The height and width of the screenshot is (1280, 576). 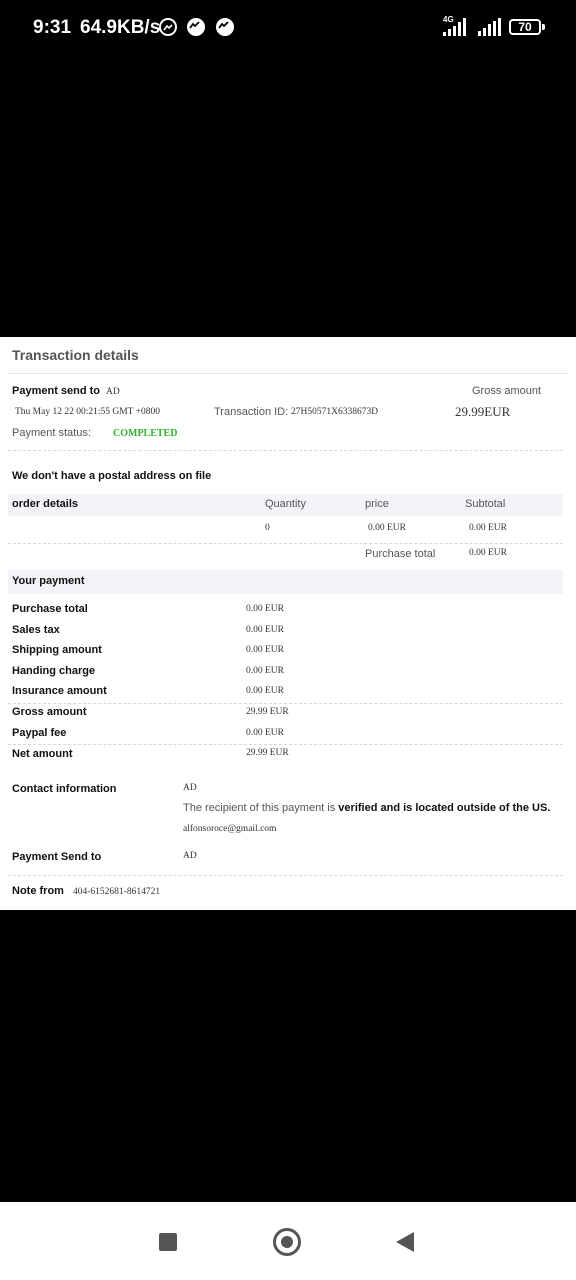 I want to click on payment-status-label: Payment status:, so click(x=51, y=433).